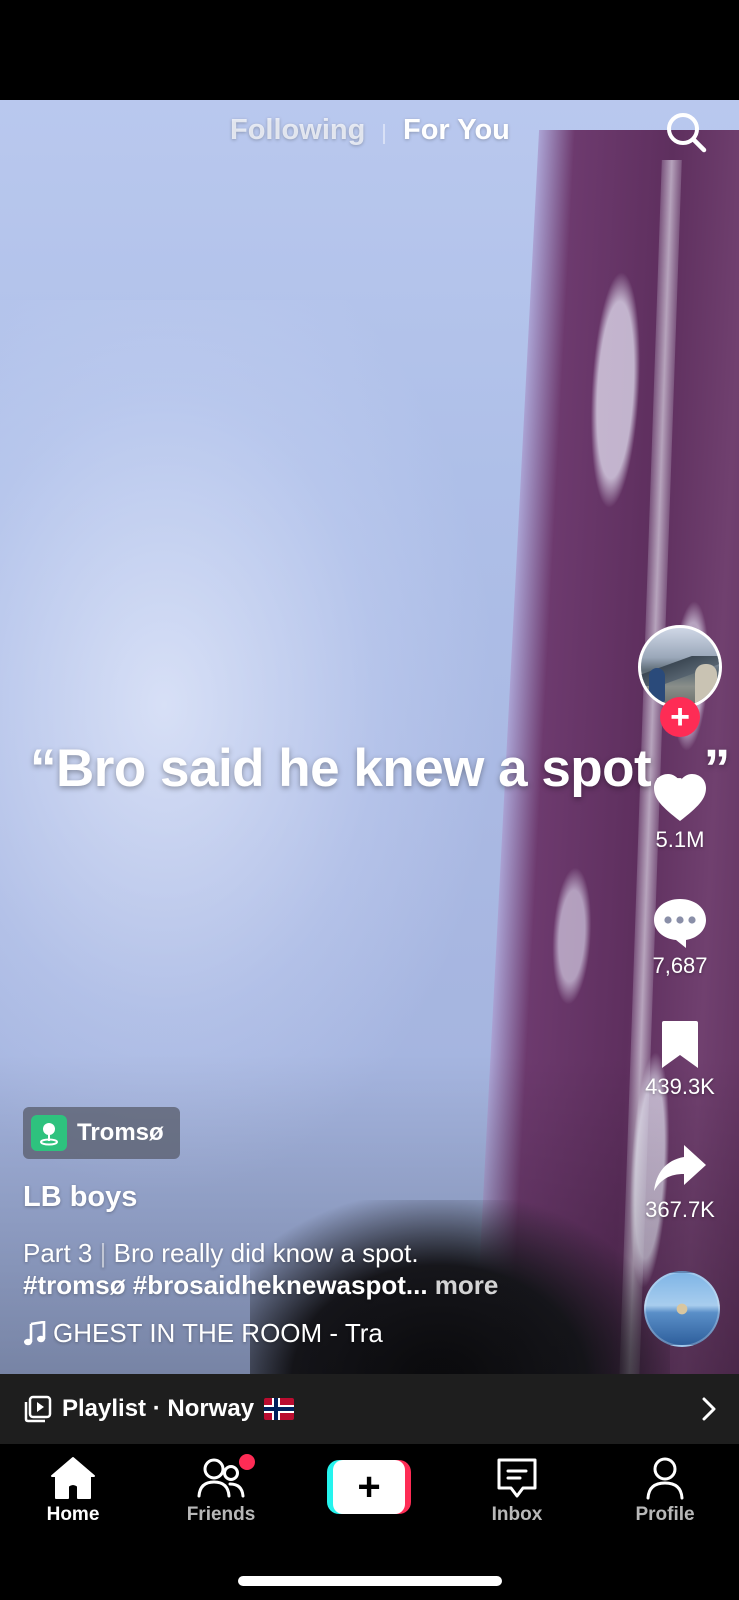 The image size is (739, 1600). What do you see at coordinates (369, 132) in the screenshot?
I see `feed-tabs: Following For You` at bounding box center [369, 132].